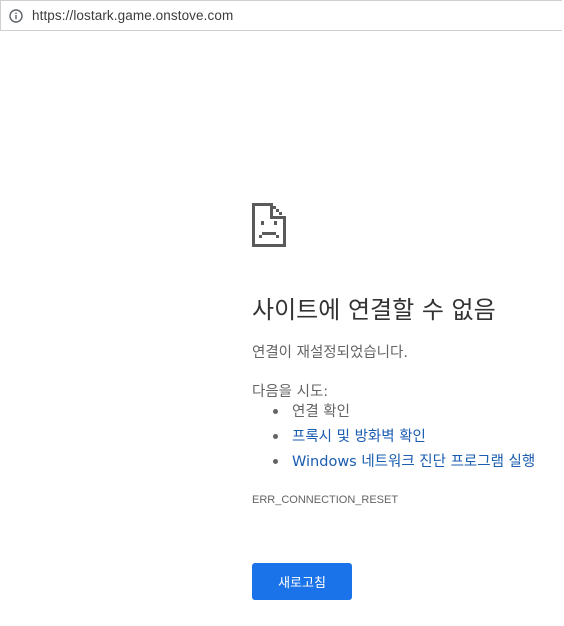  I want to click on error-description: 연결이 재설정되었습니다., so click(330, 353).